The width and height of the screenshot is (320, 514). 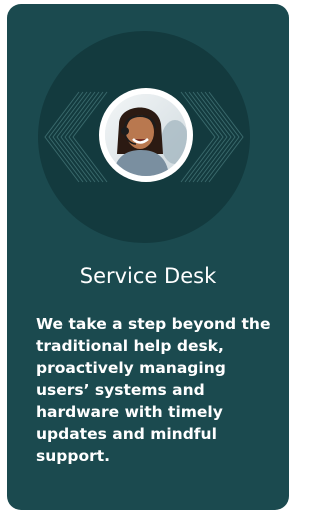 I want to click on support-agent-illustration, so click(x=146, y=135).